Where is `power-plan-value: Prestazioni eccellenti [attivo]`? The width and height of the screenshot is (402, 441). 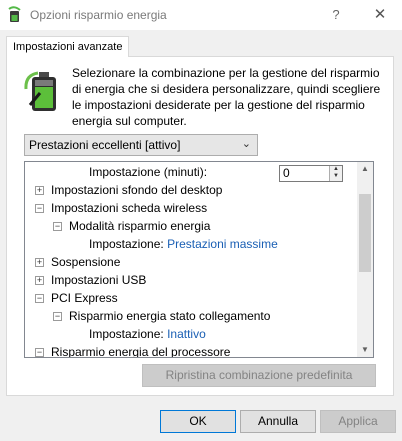
power-plan-value: Prestazioni eccellenti [attivo] is located at coordinates (105, 145).